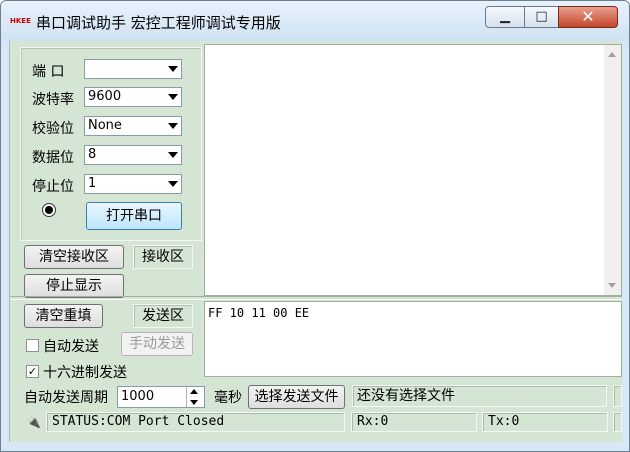 The image size is (630, 452). Describe the element at coordinates (138, 396) in the screenshot. I see `period-value: 1000` at that location.